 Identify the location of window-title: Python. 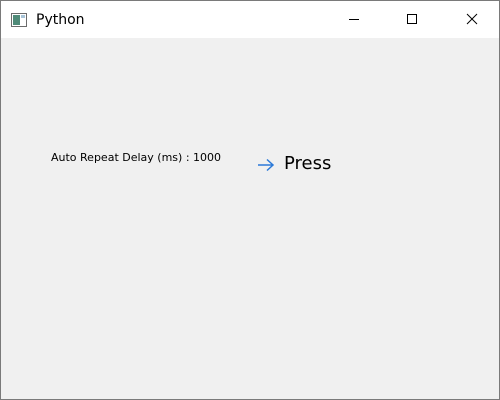
(60, 20).